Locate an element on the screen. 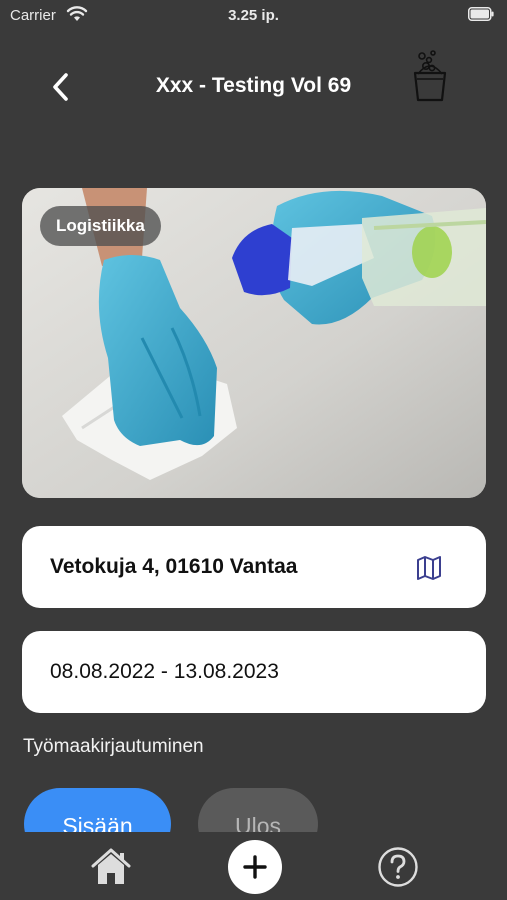 The image size is (507, 900). cleaning-bucket-button is located at coordinates (430, 77).